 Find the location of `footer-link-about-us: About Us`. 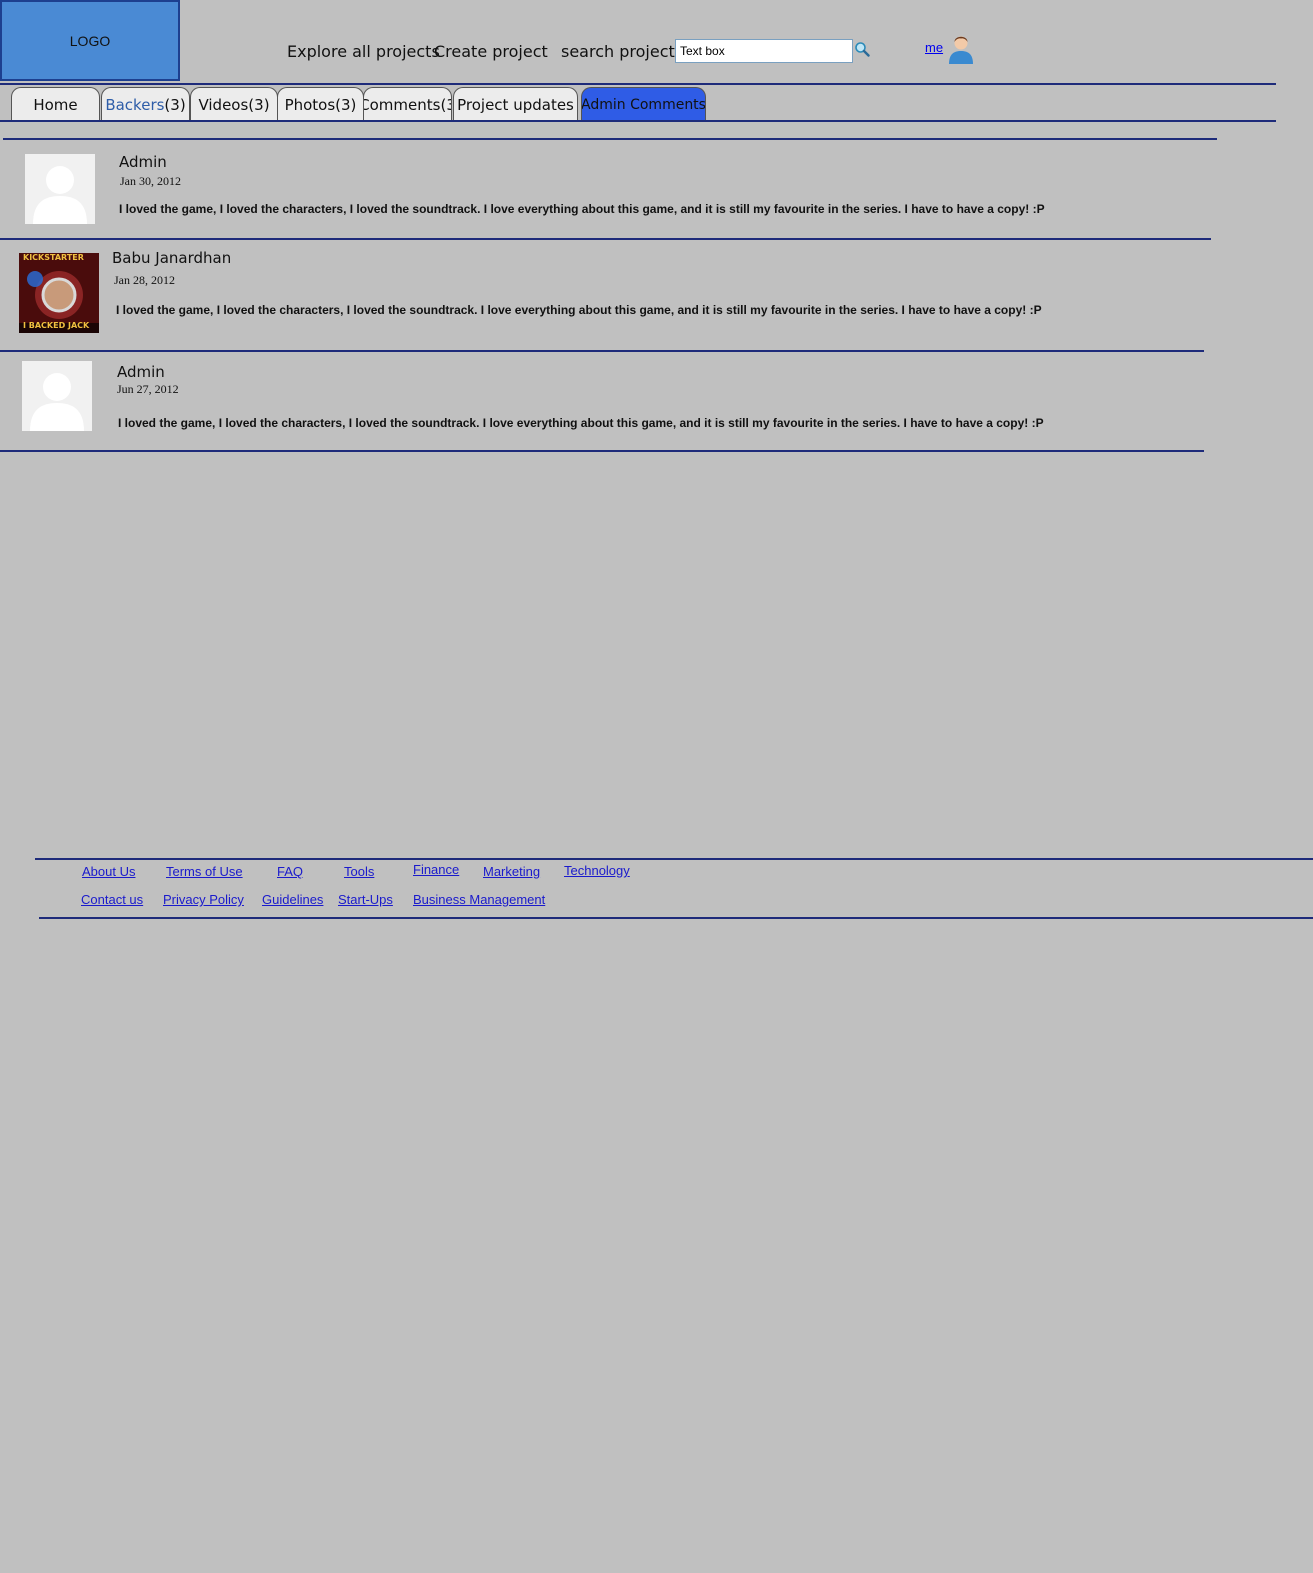

footer-link-about-us: About Us is located at coordinates (108, 871).